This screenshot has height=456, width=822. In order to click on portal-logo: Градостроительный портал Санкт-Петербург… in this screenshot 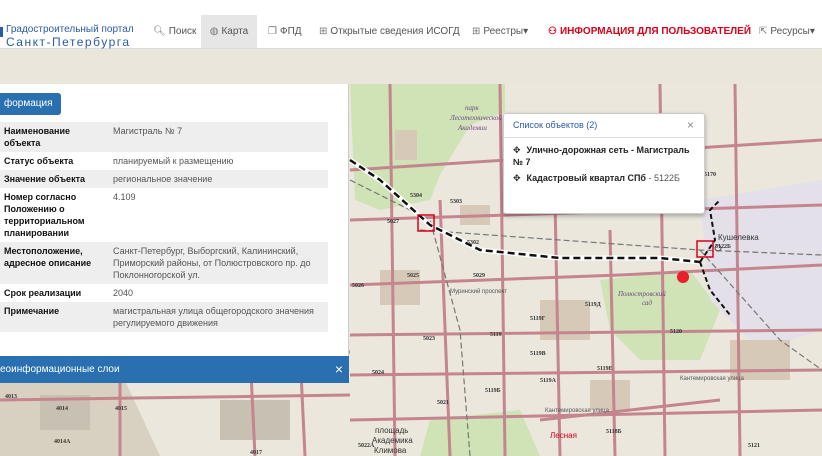, I will do `click(67, 36)`.